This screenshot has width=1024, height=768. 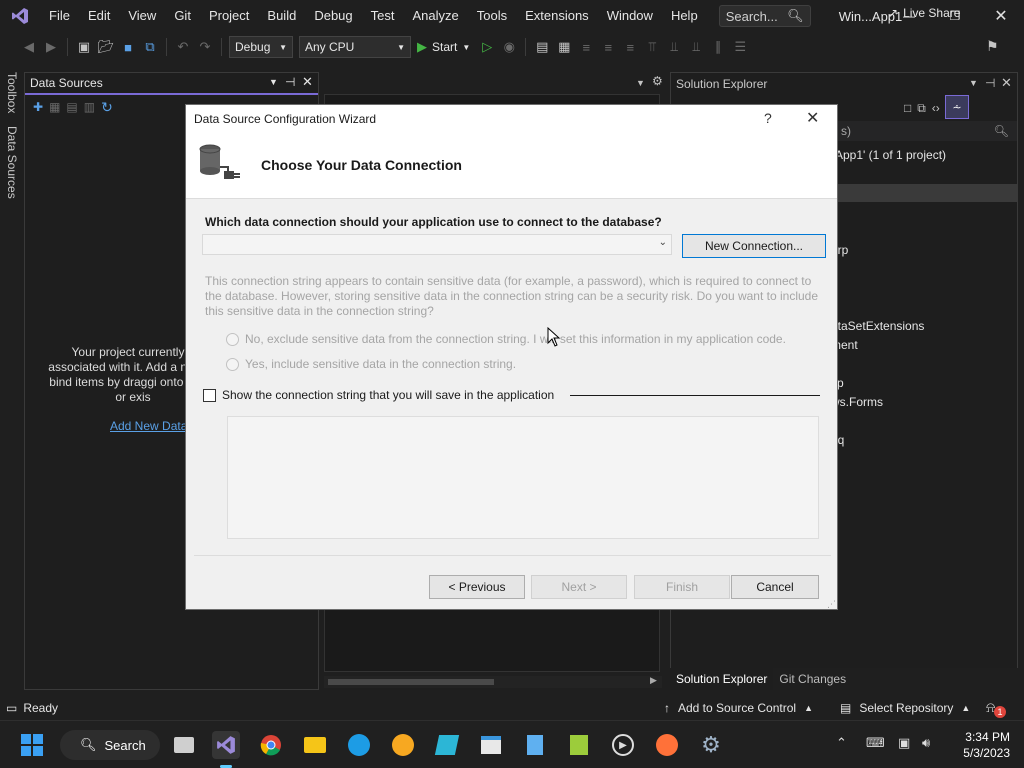 What do you see at coordinates (667, 745) in the screenshot?
I see `firefox-icon` at bounding box center [667, 745].